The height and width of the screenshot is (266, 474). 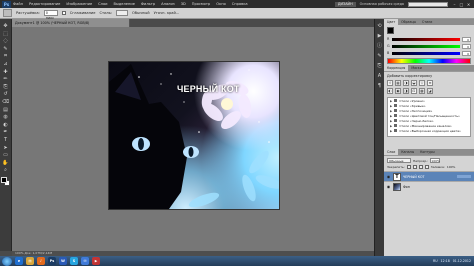 I want to click on eyedropper-tool-icon: ⊿, so click(x=6, y=64).